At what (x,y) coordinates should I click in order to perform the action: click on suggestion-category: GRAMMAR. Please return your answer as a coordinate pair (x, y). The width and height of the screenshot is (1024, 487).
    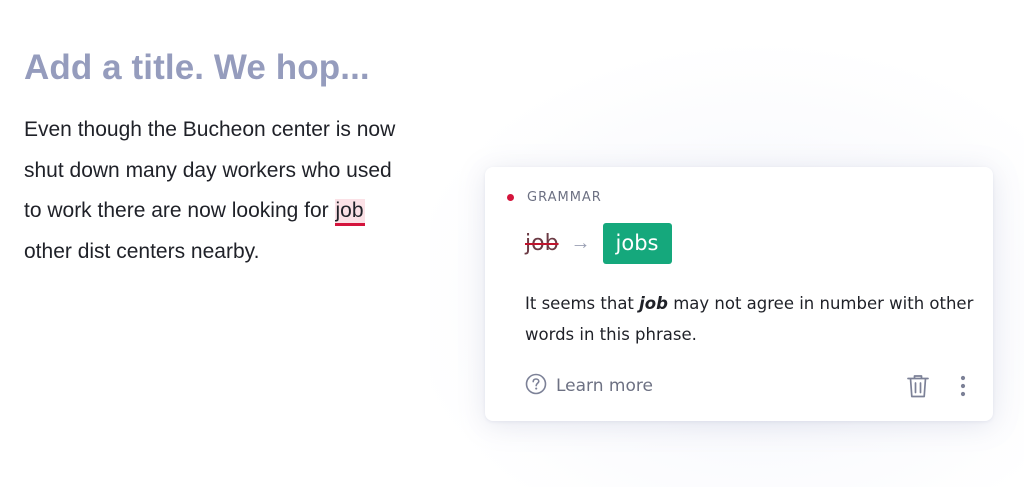
    Looking at the image, I should click on (554, 197).